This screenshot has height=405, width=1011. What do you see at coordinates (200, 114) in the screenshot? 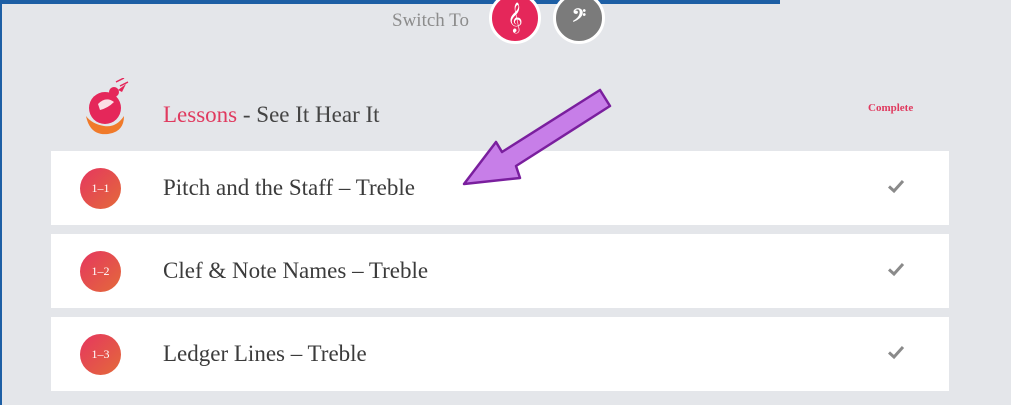
I see `lessons-title-accent: Lessons` at bounding box center [200, 114].